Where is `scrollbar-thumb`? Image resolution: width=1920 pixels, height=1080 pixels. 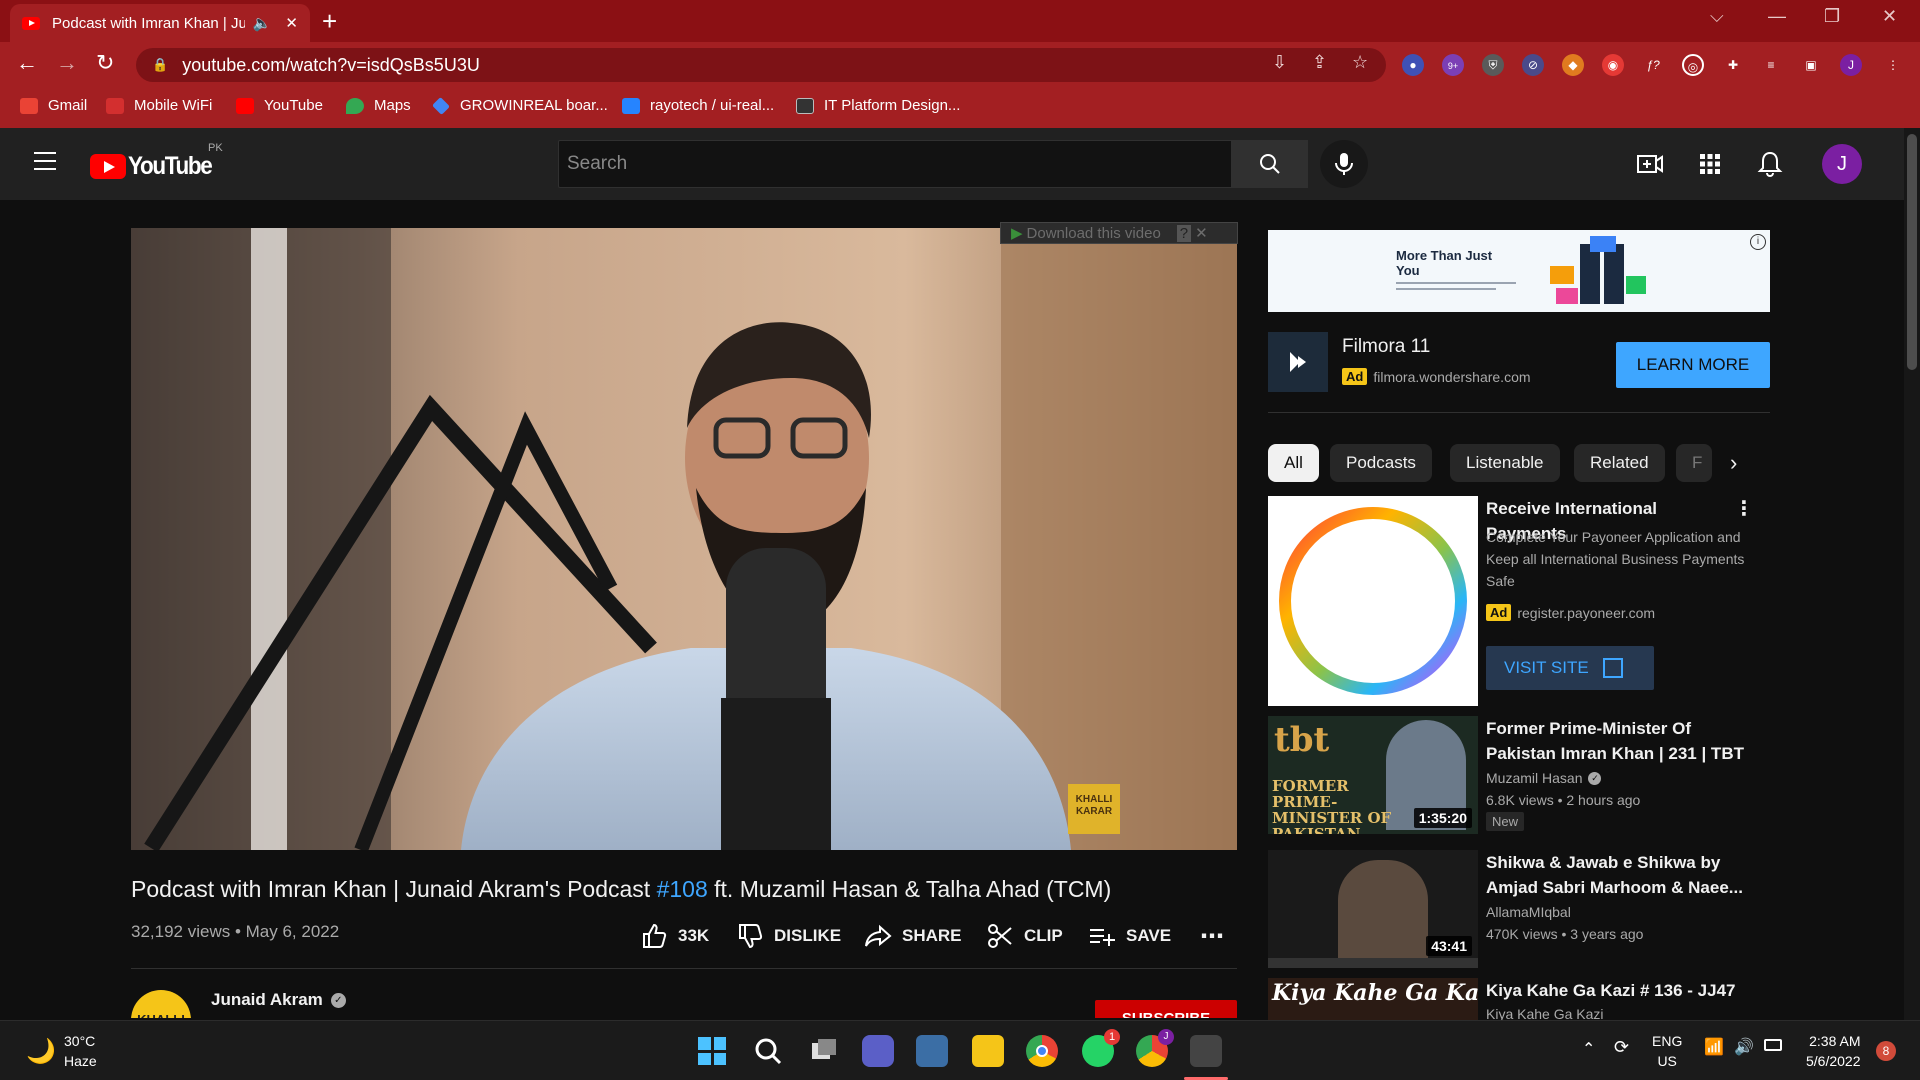 scrollbar-thumb is located at coordinates (1912, 252).